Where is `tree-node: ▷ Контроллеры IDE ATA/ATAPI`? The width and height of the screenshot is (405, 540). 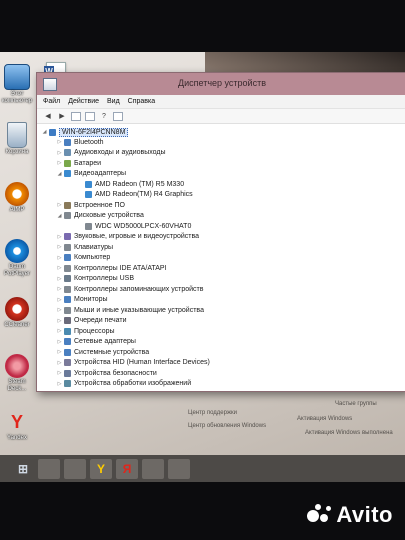 tree-node: ▷ Контроллеры IDE ATA/ATAPI is located at coordinates (111, 268).